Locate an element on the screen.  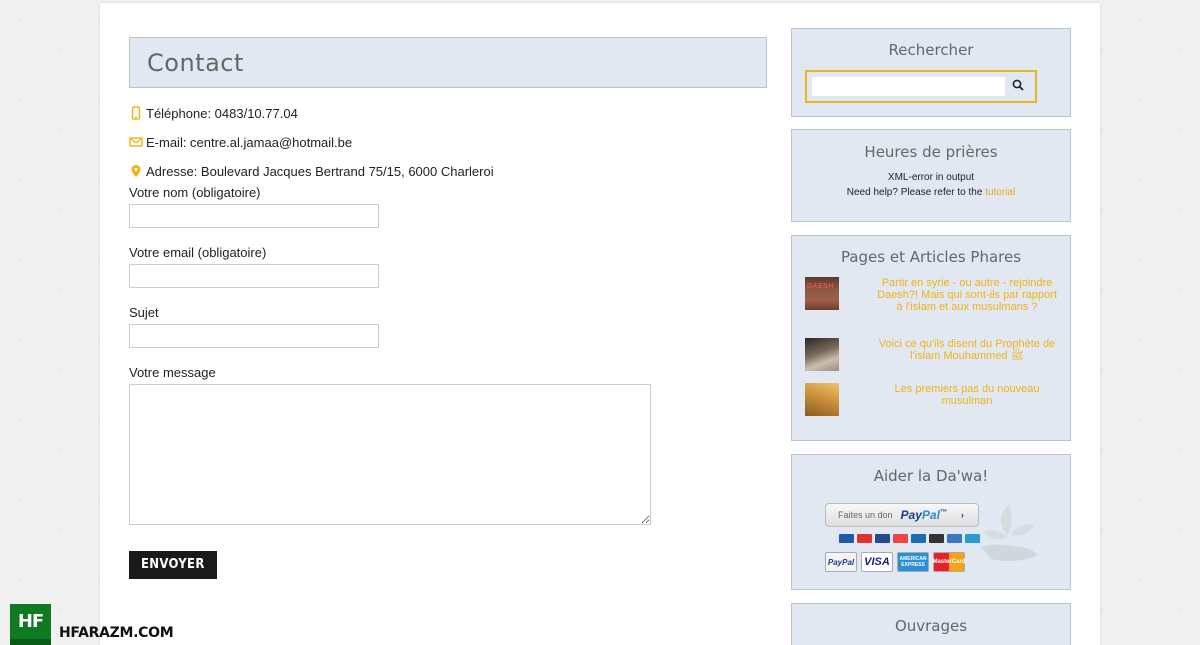
prayer-help-text: Need help? Please refer to the is located at coordinates (914, 192).